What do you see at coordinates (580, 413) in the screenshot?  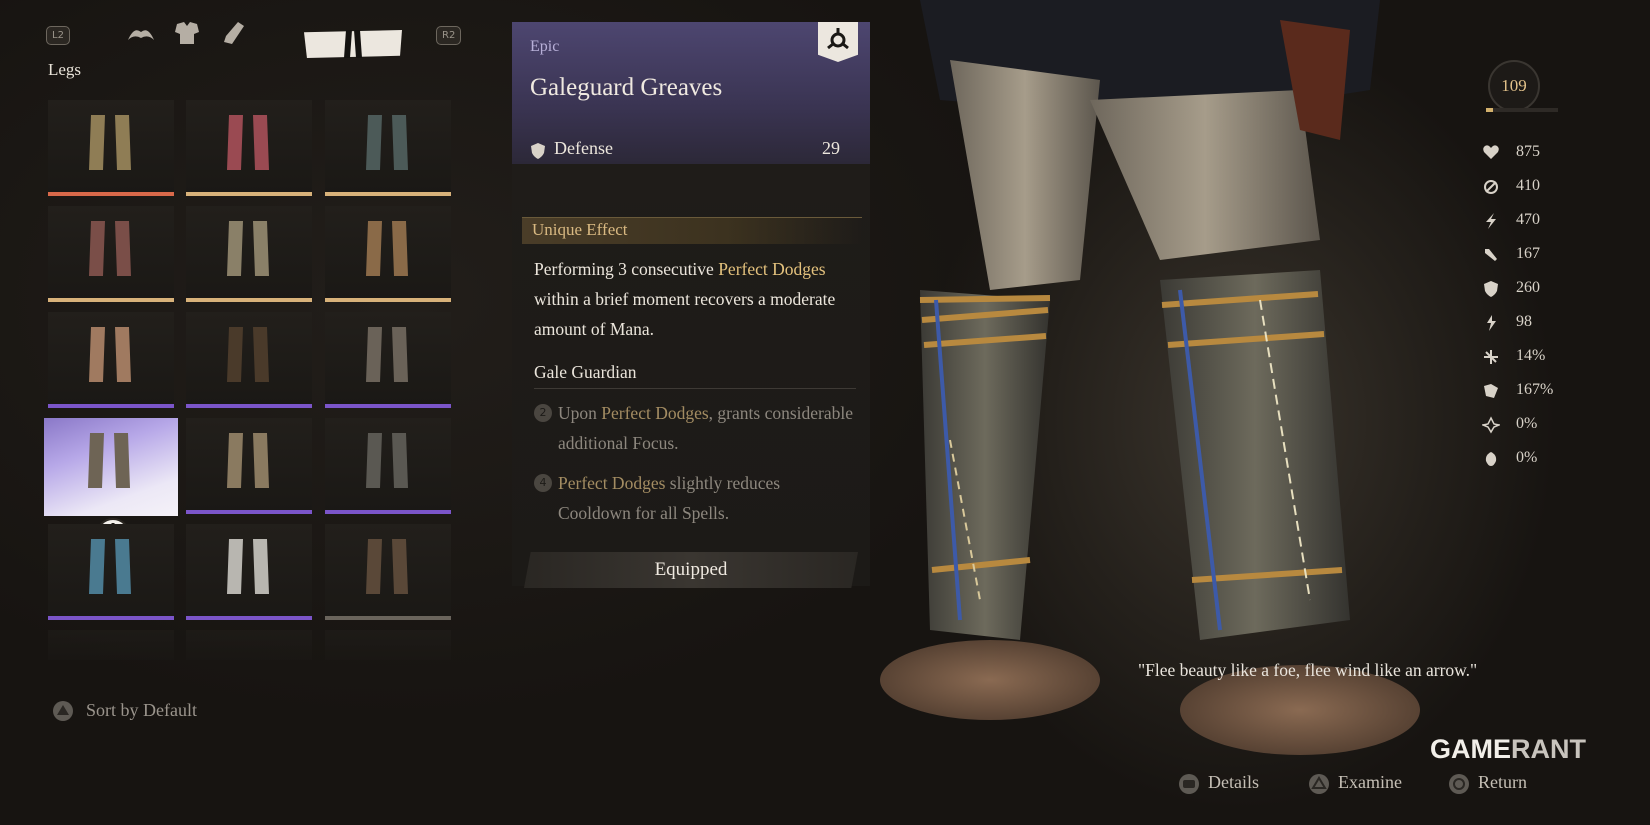 I see `bonus-text: Upon` at bounding box center [580, 413].